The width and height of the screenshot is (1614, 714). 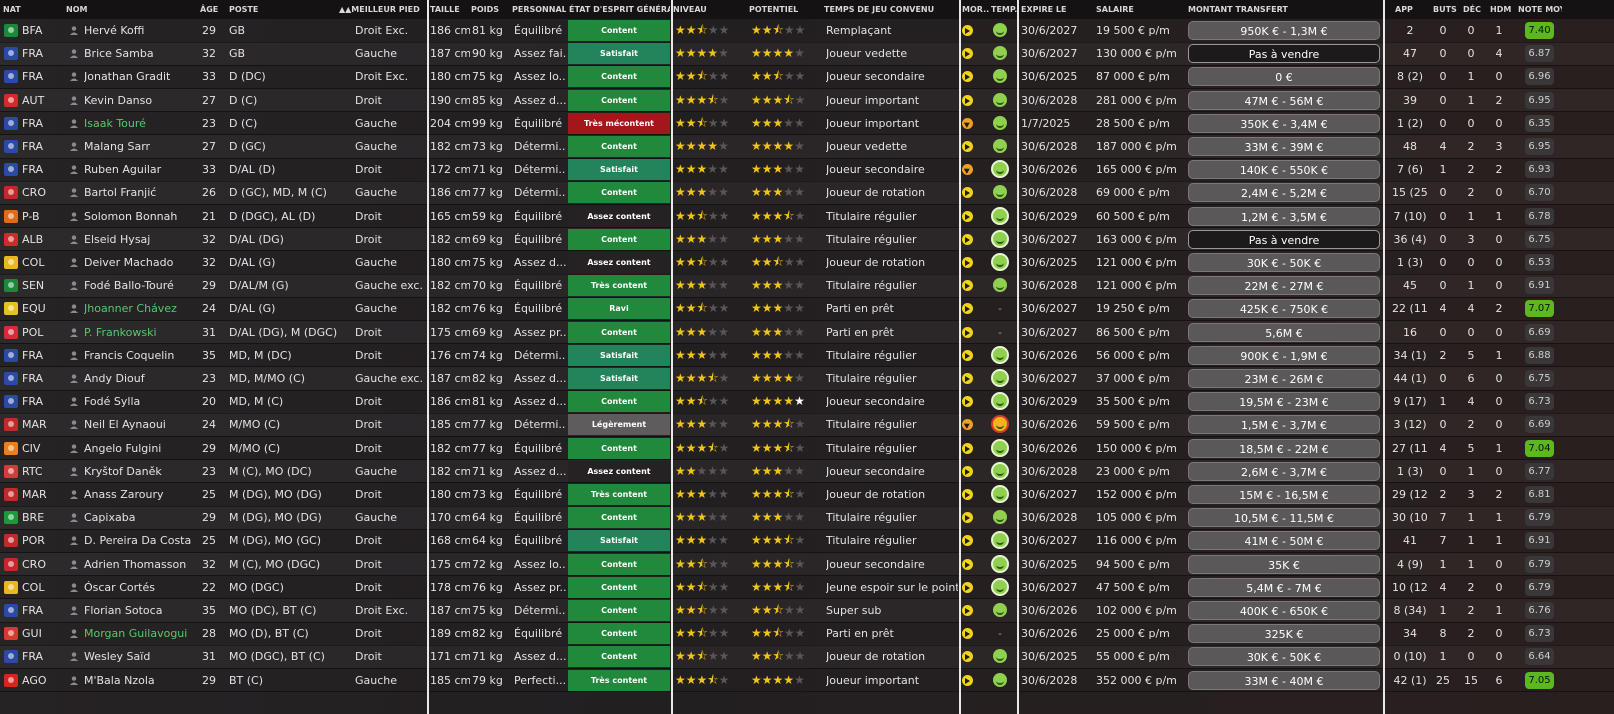 I want to click on transfer-value: 400K € - 650K €, so click(x=1284, y=610).